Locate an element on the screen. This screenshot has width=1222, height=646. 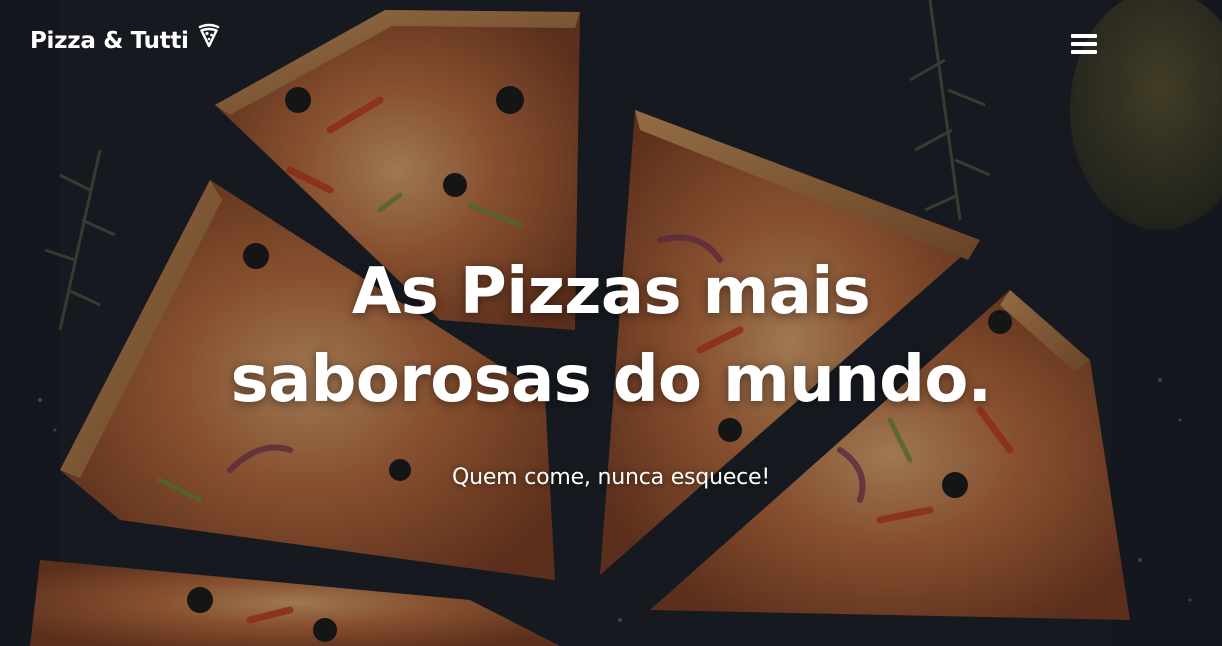
hero-subtitle: Quem come, nunca esquece! is located at coordinates (611, 477).